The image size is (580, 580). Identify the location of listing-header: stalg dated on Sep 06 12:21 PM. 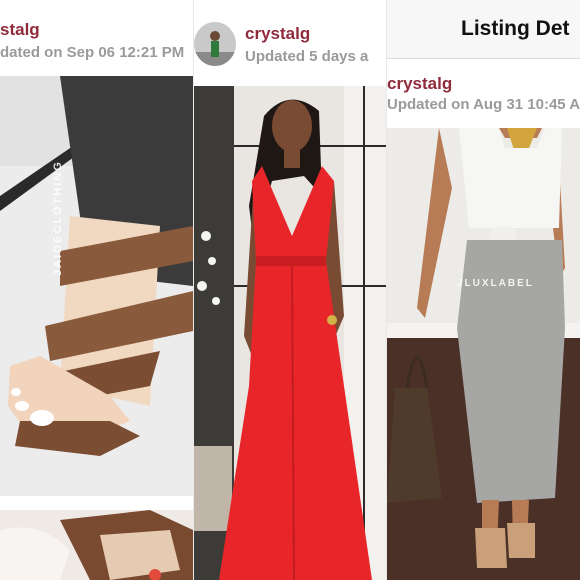
(96, 38).